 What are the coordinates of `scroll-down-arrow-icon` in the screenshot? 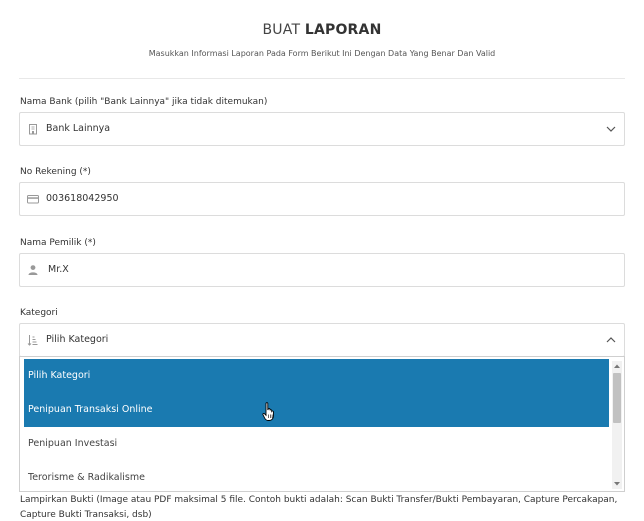 It's located at (617, 484).